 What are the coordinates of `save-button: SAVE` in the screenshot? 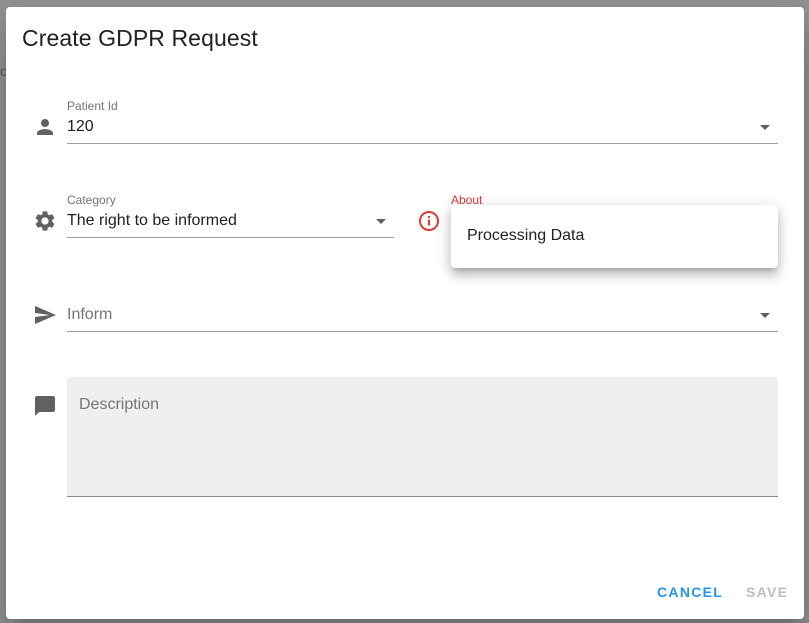 It's located at (767, 592).